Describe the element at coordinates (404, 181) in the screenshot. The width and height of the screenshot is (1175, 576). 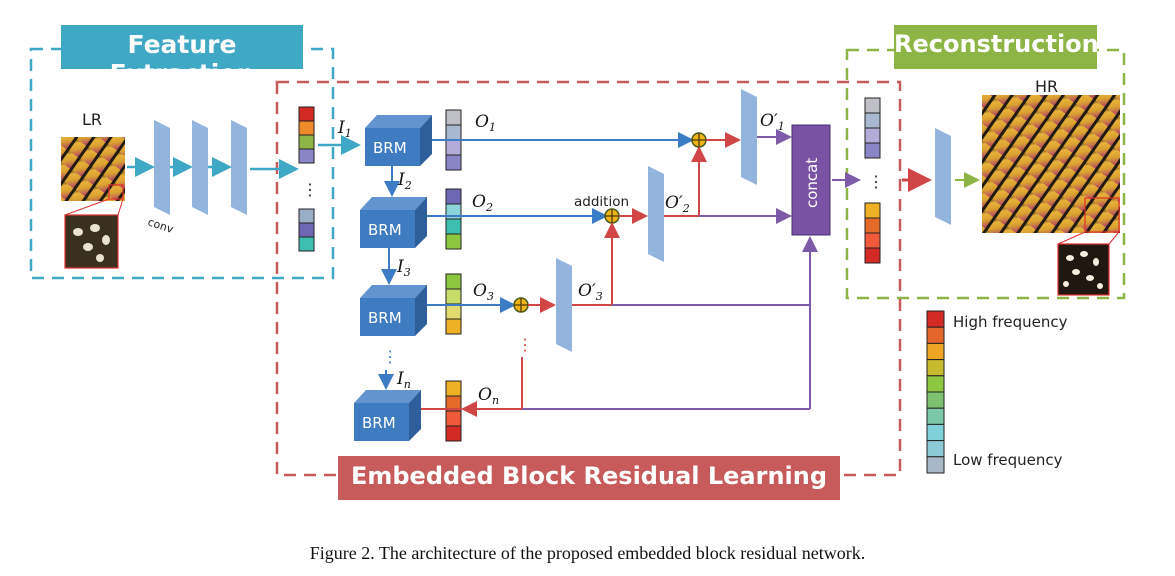
I see `input-label-2: I2` at that location.